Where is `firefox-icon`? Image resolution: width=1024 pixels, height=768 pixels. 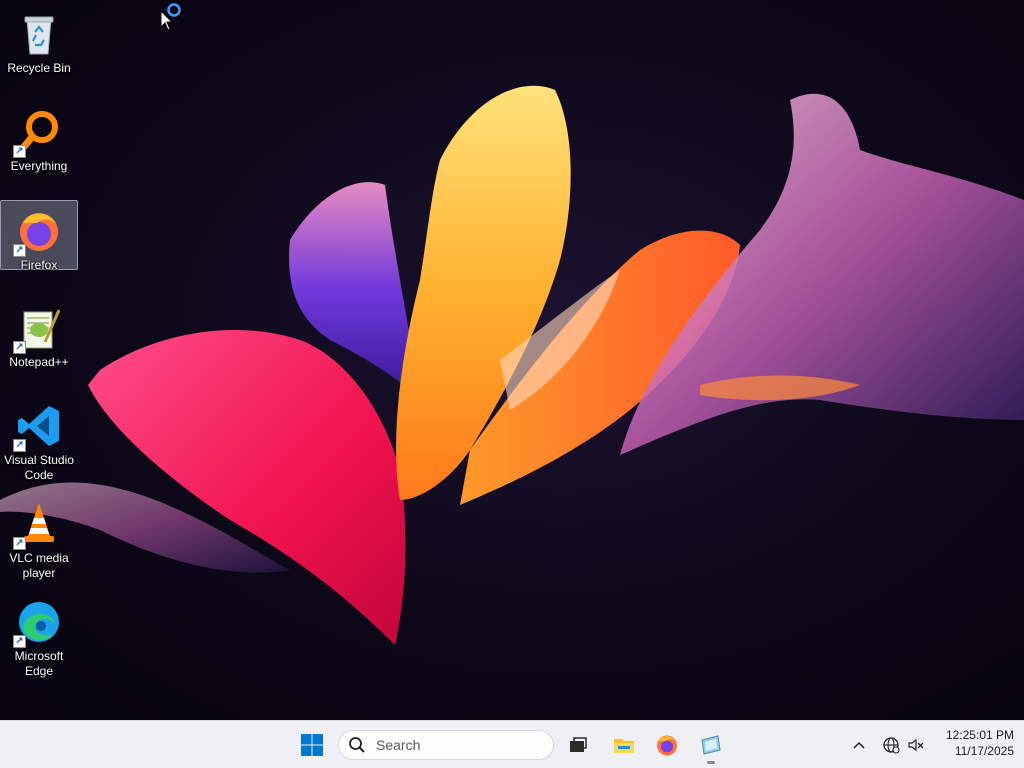
firefox-icon is located at coordinates (667, 745).